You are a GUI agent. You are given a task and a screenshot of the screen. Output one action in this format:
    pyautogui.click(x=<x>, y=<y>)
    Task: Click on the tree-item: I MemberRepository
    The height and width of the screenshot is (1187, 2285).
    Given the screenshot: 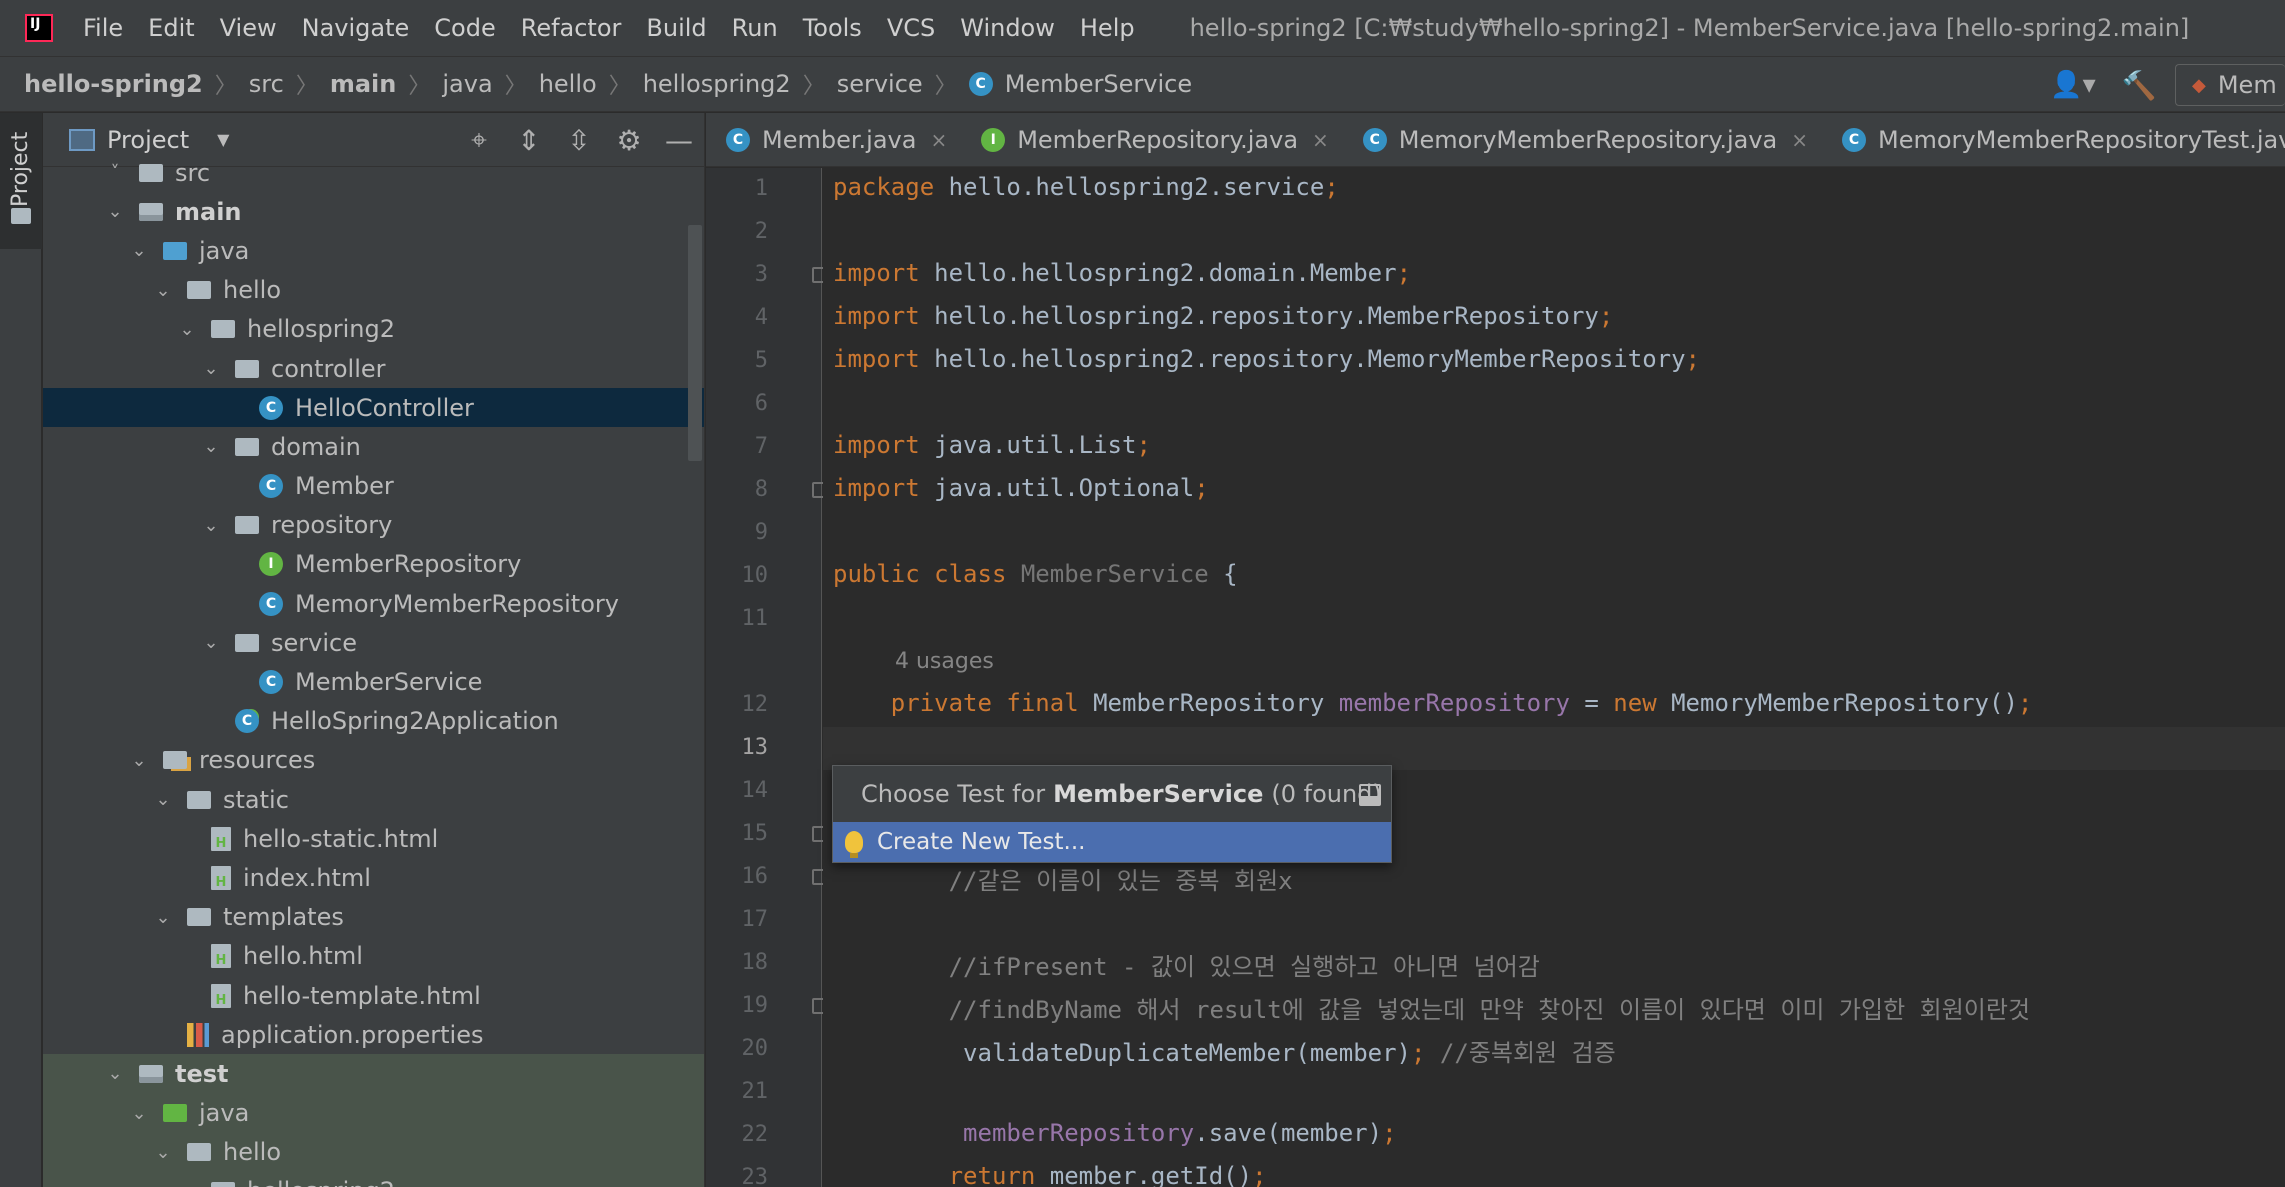 What is the action you would take?
    pyautogui.click(x=373, y=564)
    